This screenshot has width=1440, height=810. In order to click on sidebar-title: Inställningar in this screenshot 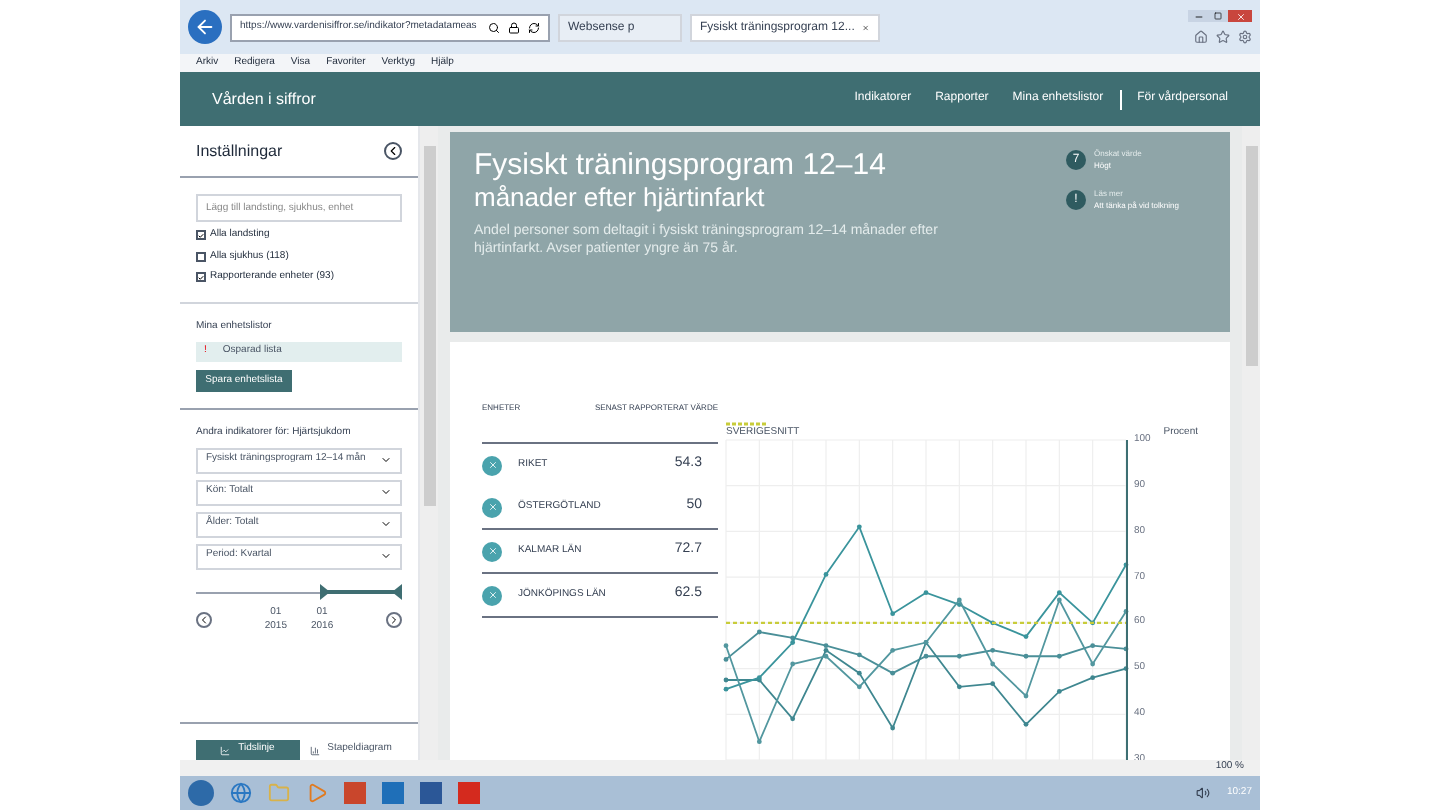, I will do `click(239, 151)`.